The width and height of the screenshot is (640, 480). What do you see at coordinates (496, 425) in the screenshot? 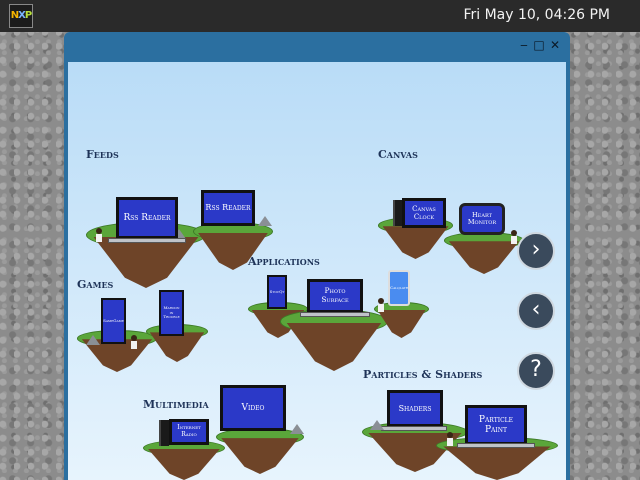
I see `demo-particle-paint: Particle Paint` at bounding box center [496, 425].